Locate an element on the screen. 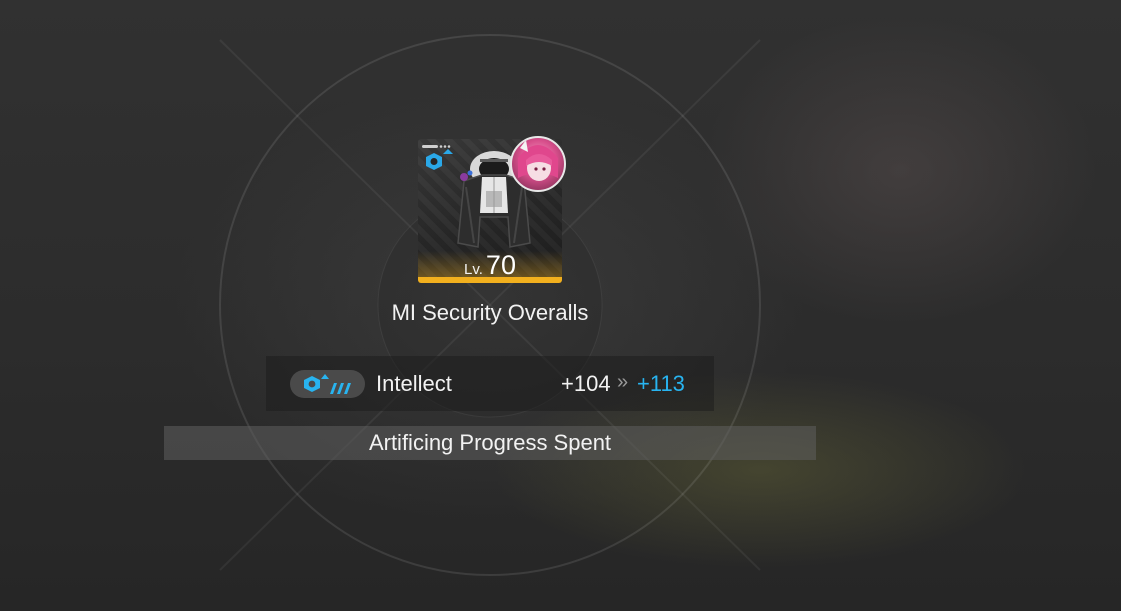 The image size is (1121, 611). intellect-attribute-icon is located at coordinates (327, 384).